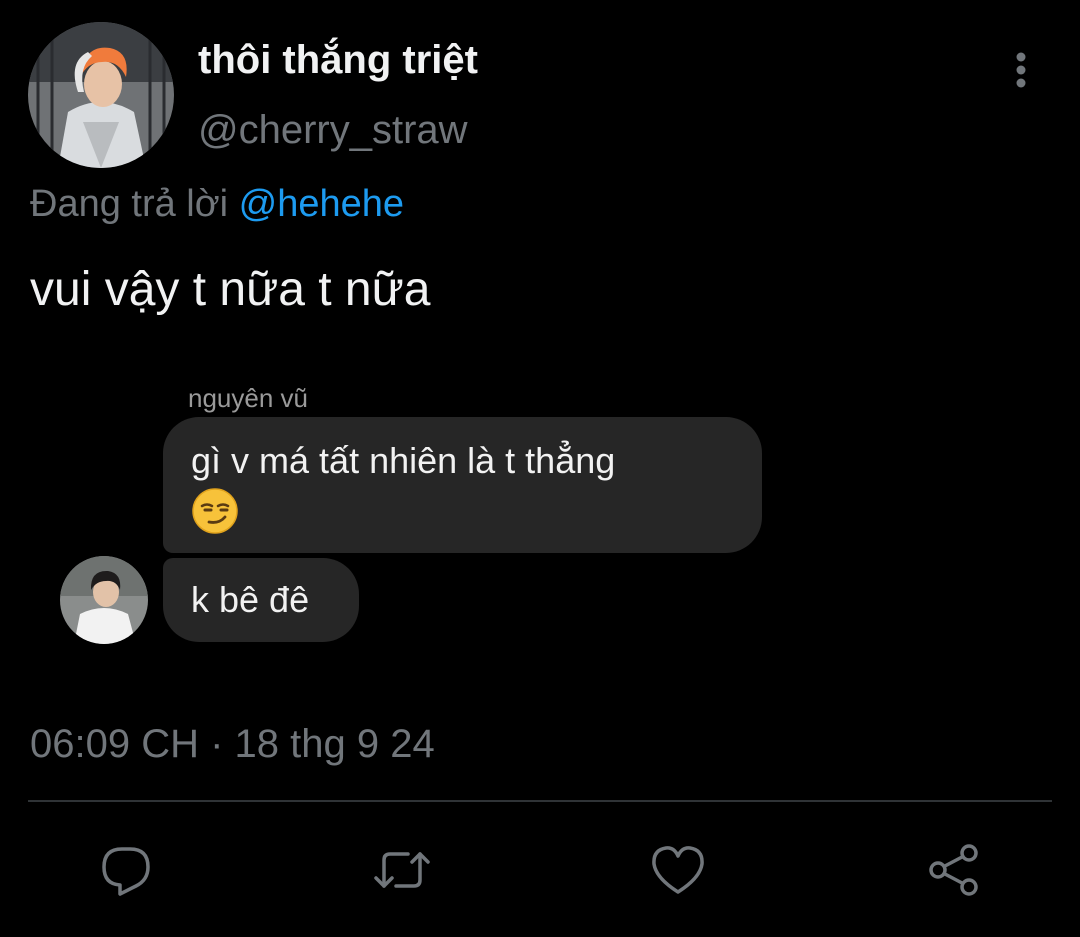 Image resolution: width=1080 pixels, height=937 pixels. I want to click on tweet-text: vui vậy t nữa t nữa, so click(230, 289).